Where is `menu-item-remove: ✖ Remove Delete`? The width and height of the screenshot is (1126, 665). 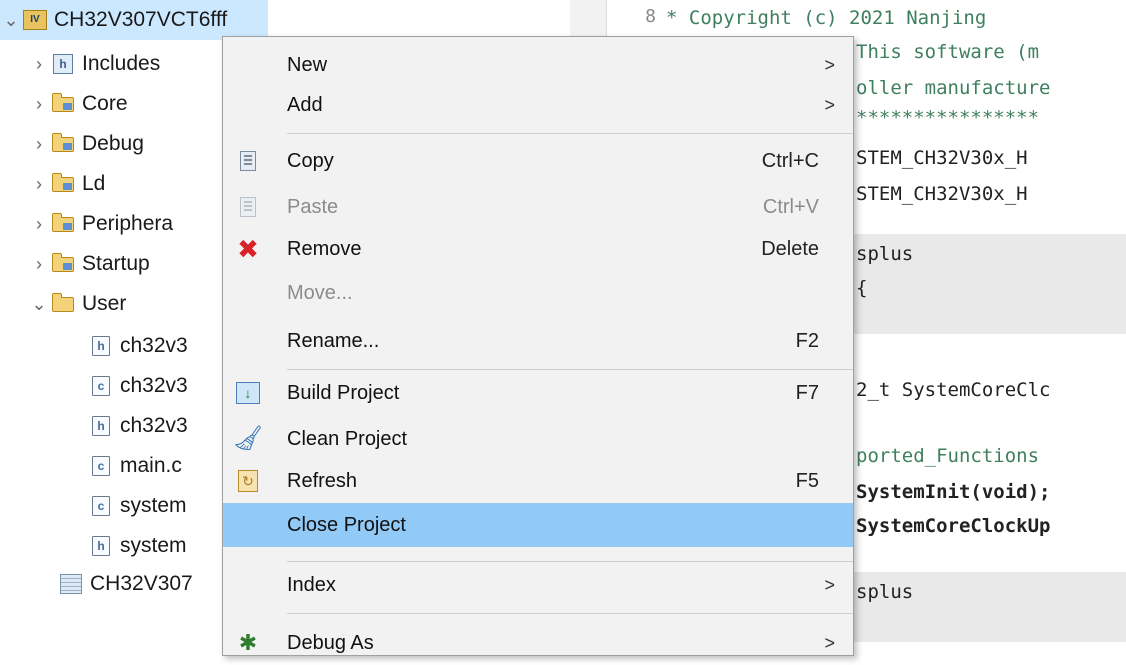
menu-item-remove: ✖ Remove Delete is located at coordinates (538, 249).